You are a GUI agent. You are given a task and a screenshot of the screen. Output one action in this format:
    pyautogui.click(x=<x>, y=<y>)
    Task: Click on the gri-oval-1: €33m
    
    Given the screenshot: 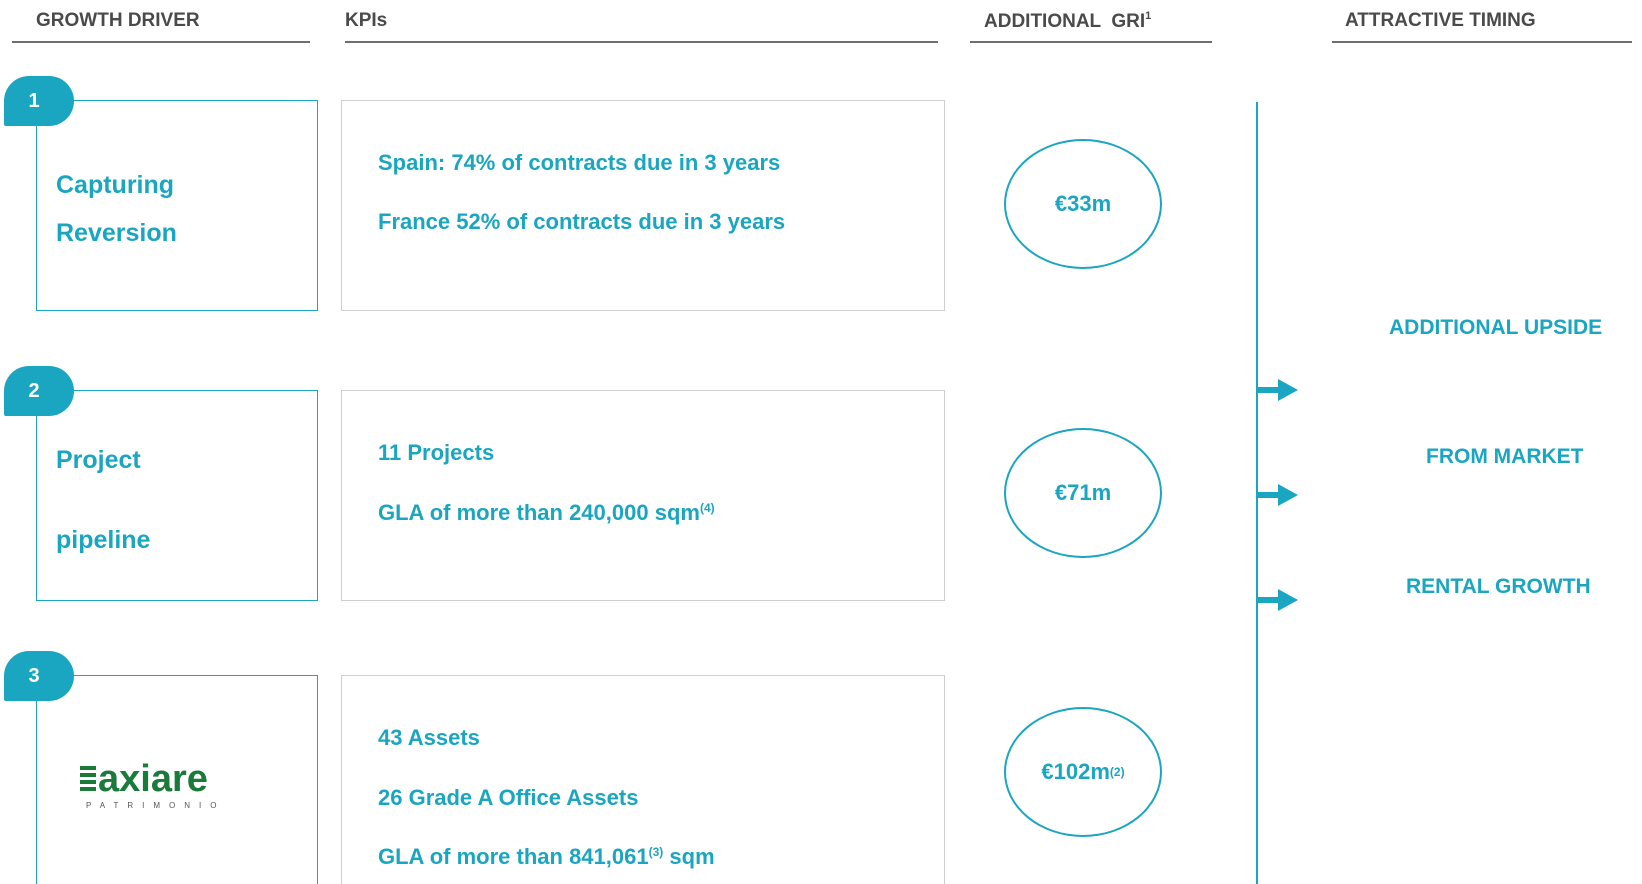 What is the action you would take?
    pyautogui.click(x=1083, y=204)
    